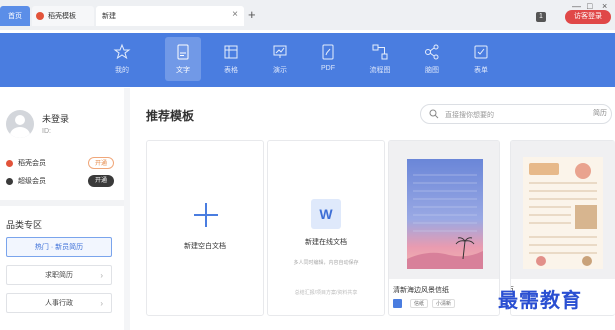 The width and height of the screenshot is (615, 330). What do you see at coordinates (307, 15) in the screenshot?
I see `title-bar: 首页 稻壳模板 新建 × + 1 访客登录 — □ ×` at bounding box center [307, 15].